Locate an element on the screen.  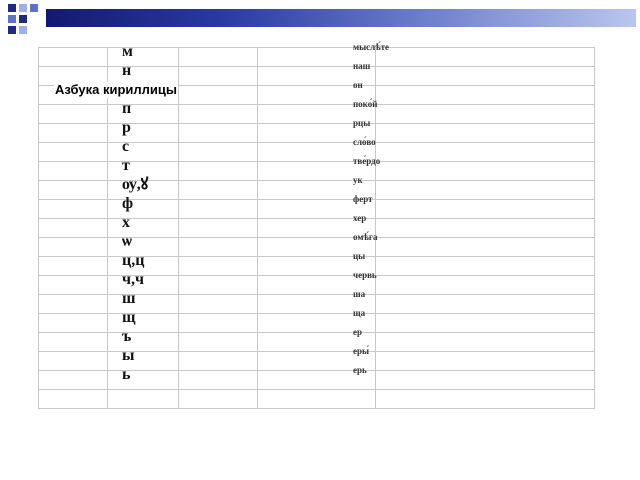
table-cell: ь is located at coordinates (143, 378).